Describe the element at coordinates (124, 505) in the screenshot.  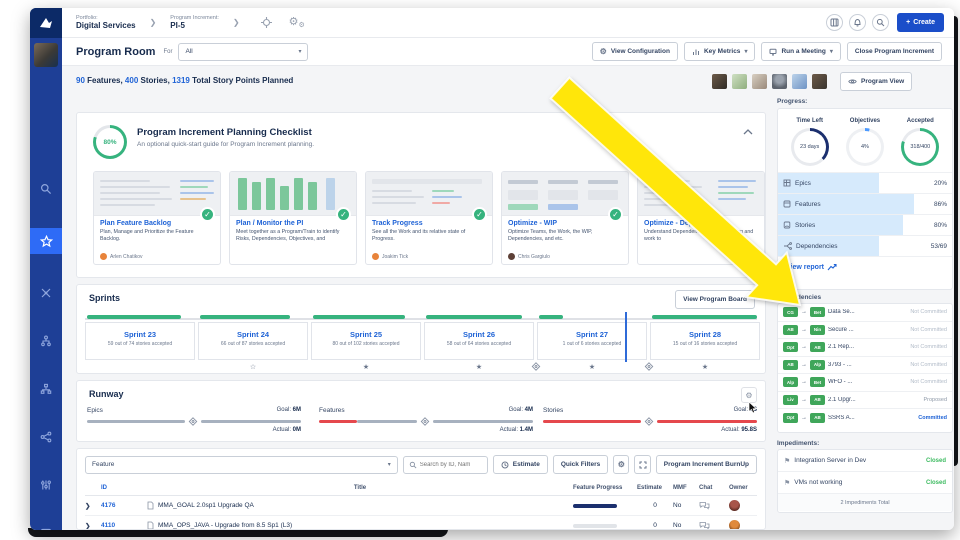
I see `feature-id-link: 4176` at that location.